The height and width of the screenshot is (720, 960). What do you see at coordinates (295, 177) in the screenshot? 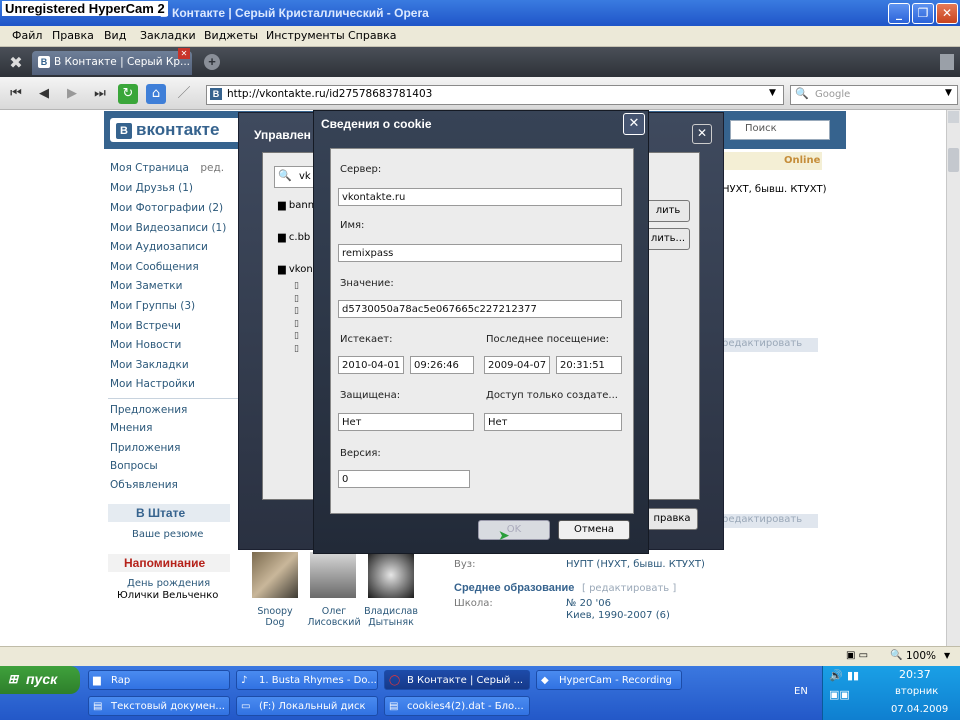
I see `cookie-search-input: 🔍 vk` at bounding box center [295, 177].